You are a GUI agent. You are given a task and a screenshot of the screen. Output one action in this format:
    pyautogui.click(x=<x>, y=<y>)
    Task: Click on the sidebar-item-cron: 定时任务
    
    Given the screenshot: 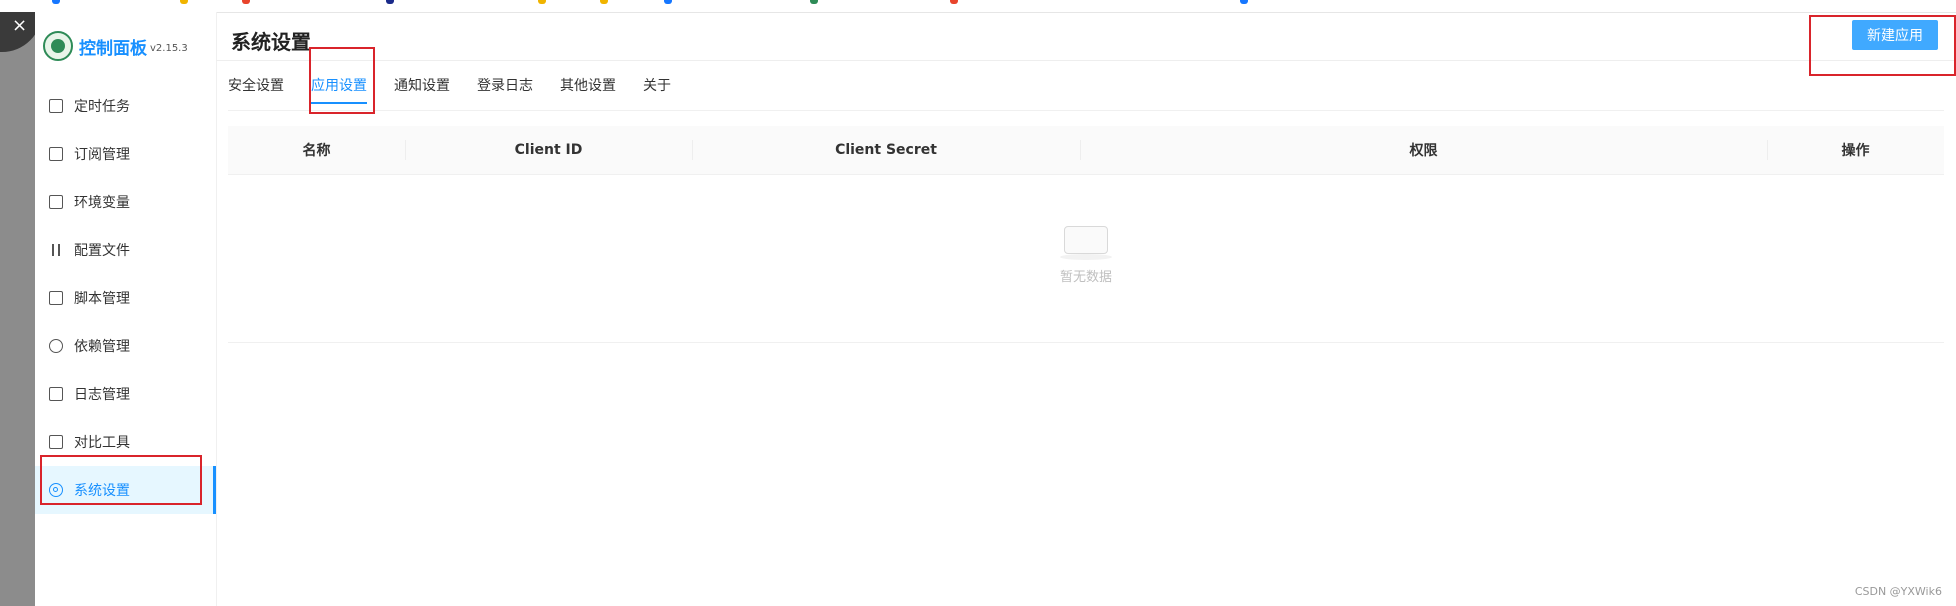 What is the action you would take?
    pyautogui.click(x=125, y=106)
    